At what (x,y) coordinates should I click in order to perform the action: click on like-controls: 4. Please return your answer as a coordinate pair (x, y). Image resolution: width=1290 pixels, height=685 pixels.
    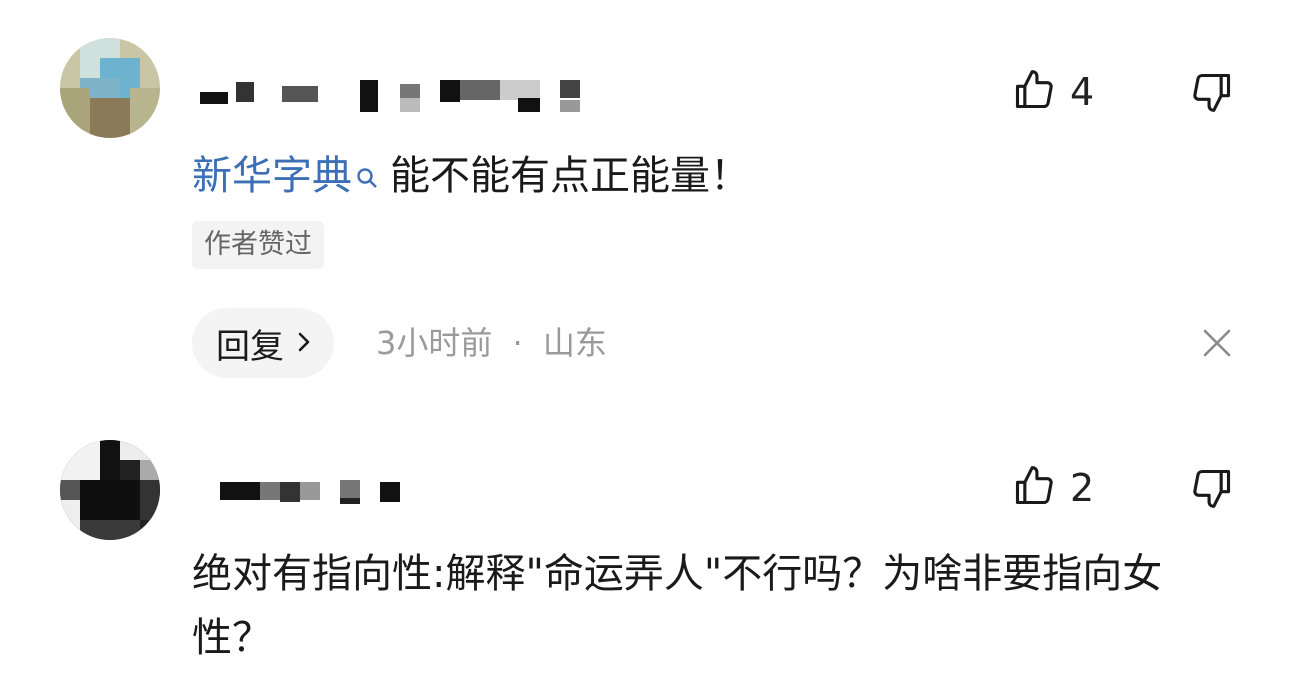
    Looking at the image, I should click on (1053, 92).